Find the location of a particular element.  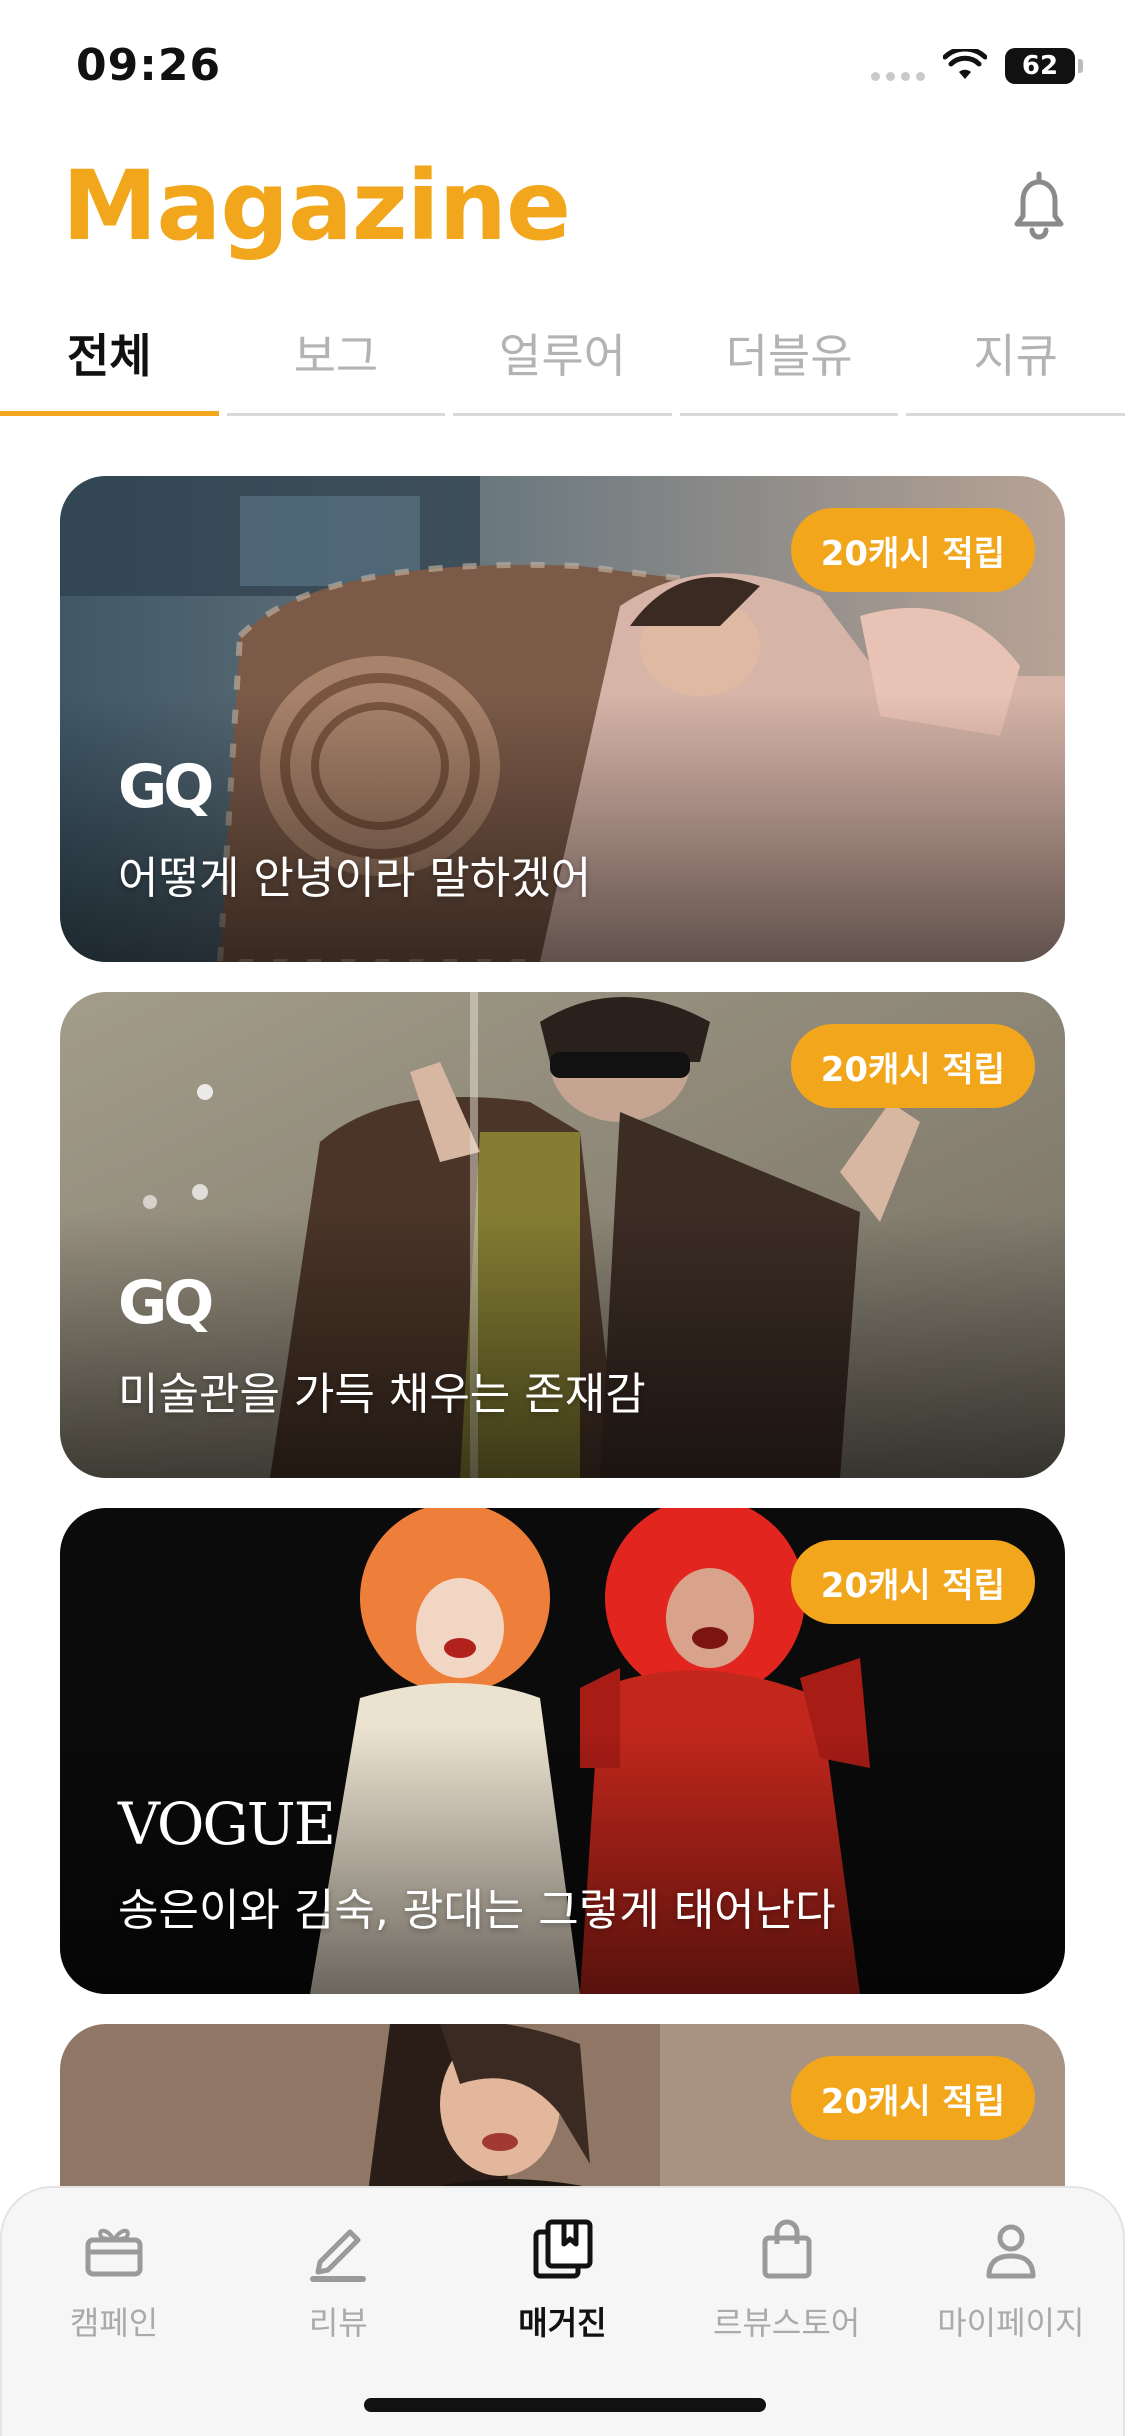

bell-icon is located at coordinates (1039, 205).